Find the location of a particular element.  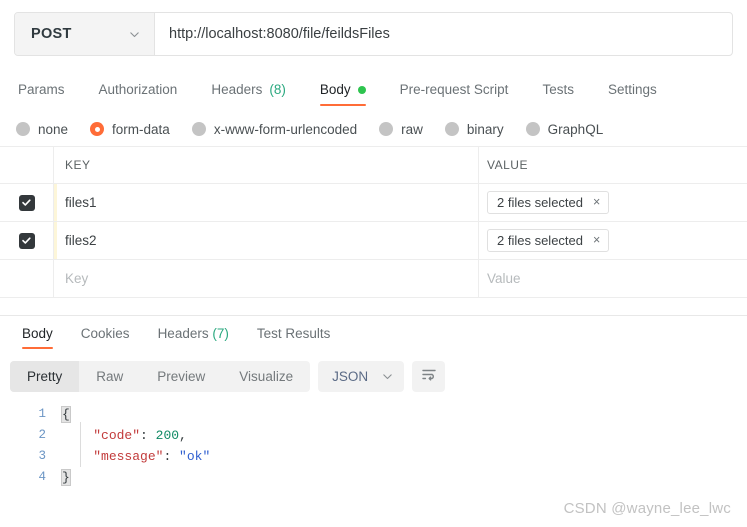

code-line: 2 "code": 200, is located at coordinates (373, 435).